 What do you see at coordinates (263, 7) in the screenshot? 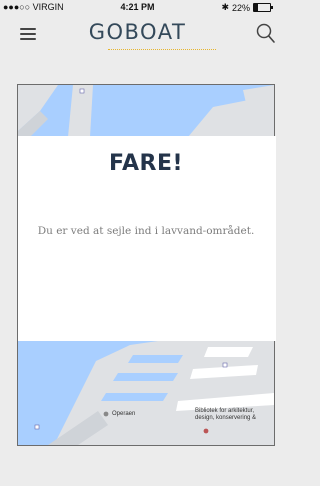
I see `battery-icon` at bounding box center [263, 7].